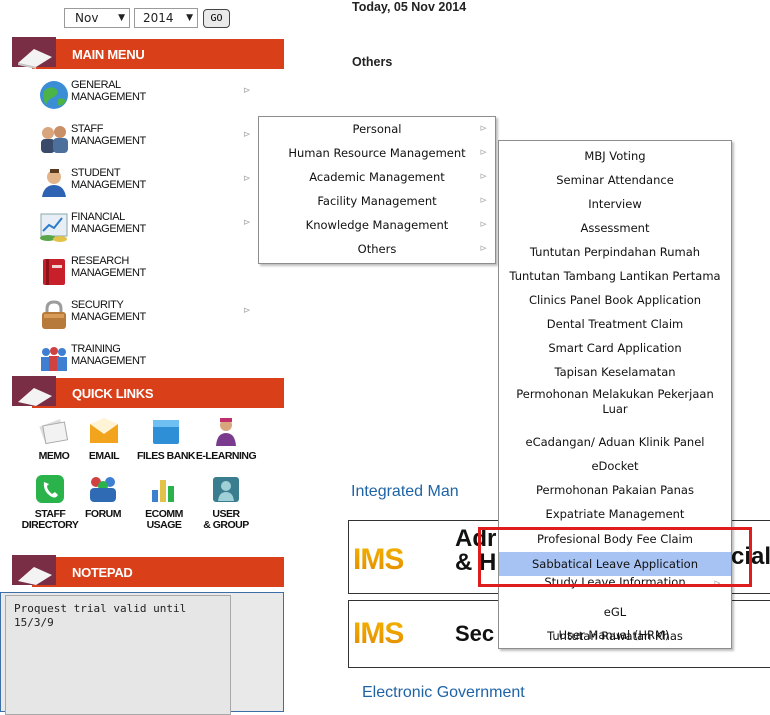 The height and width of the screenshot is (715, 770). I want to click on user-group-icon, so click(226, 489).